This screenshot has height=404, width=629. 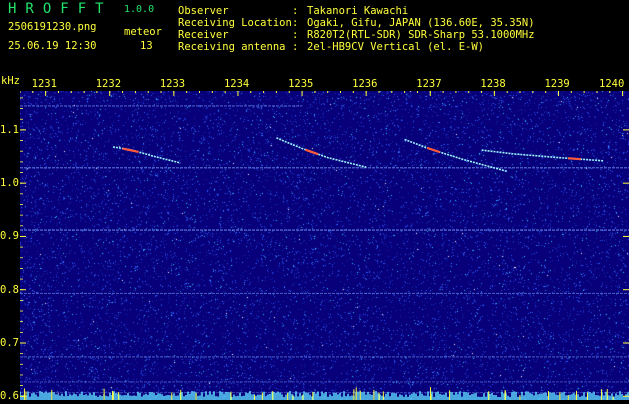 I want to click on location-colon: :, so click(x=295, y=23).